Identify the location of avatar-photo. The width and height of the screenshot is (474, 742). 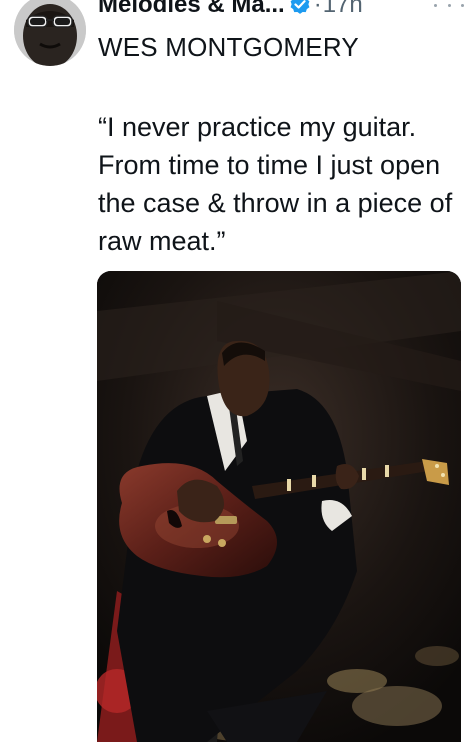
(50, 33).